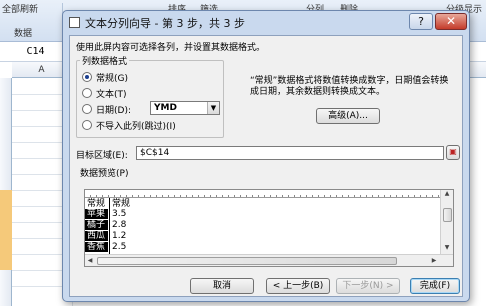  I want to click on radio-text-label: 文本(T), so click(111, 93).